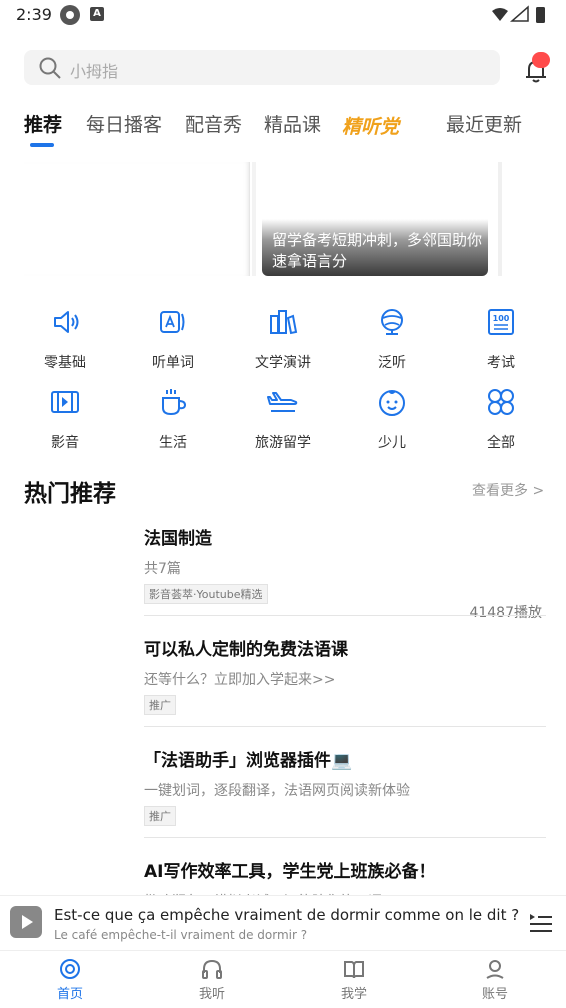 The height and width of the screenshot is (1008, 566). Describe the element at coordinates (212, 969) in the screenshot. I see `headphones-icon` at that location.